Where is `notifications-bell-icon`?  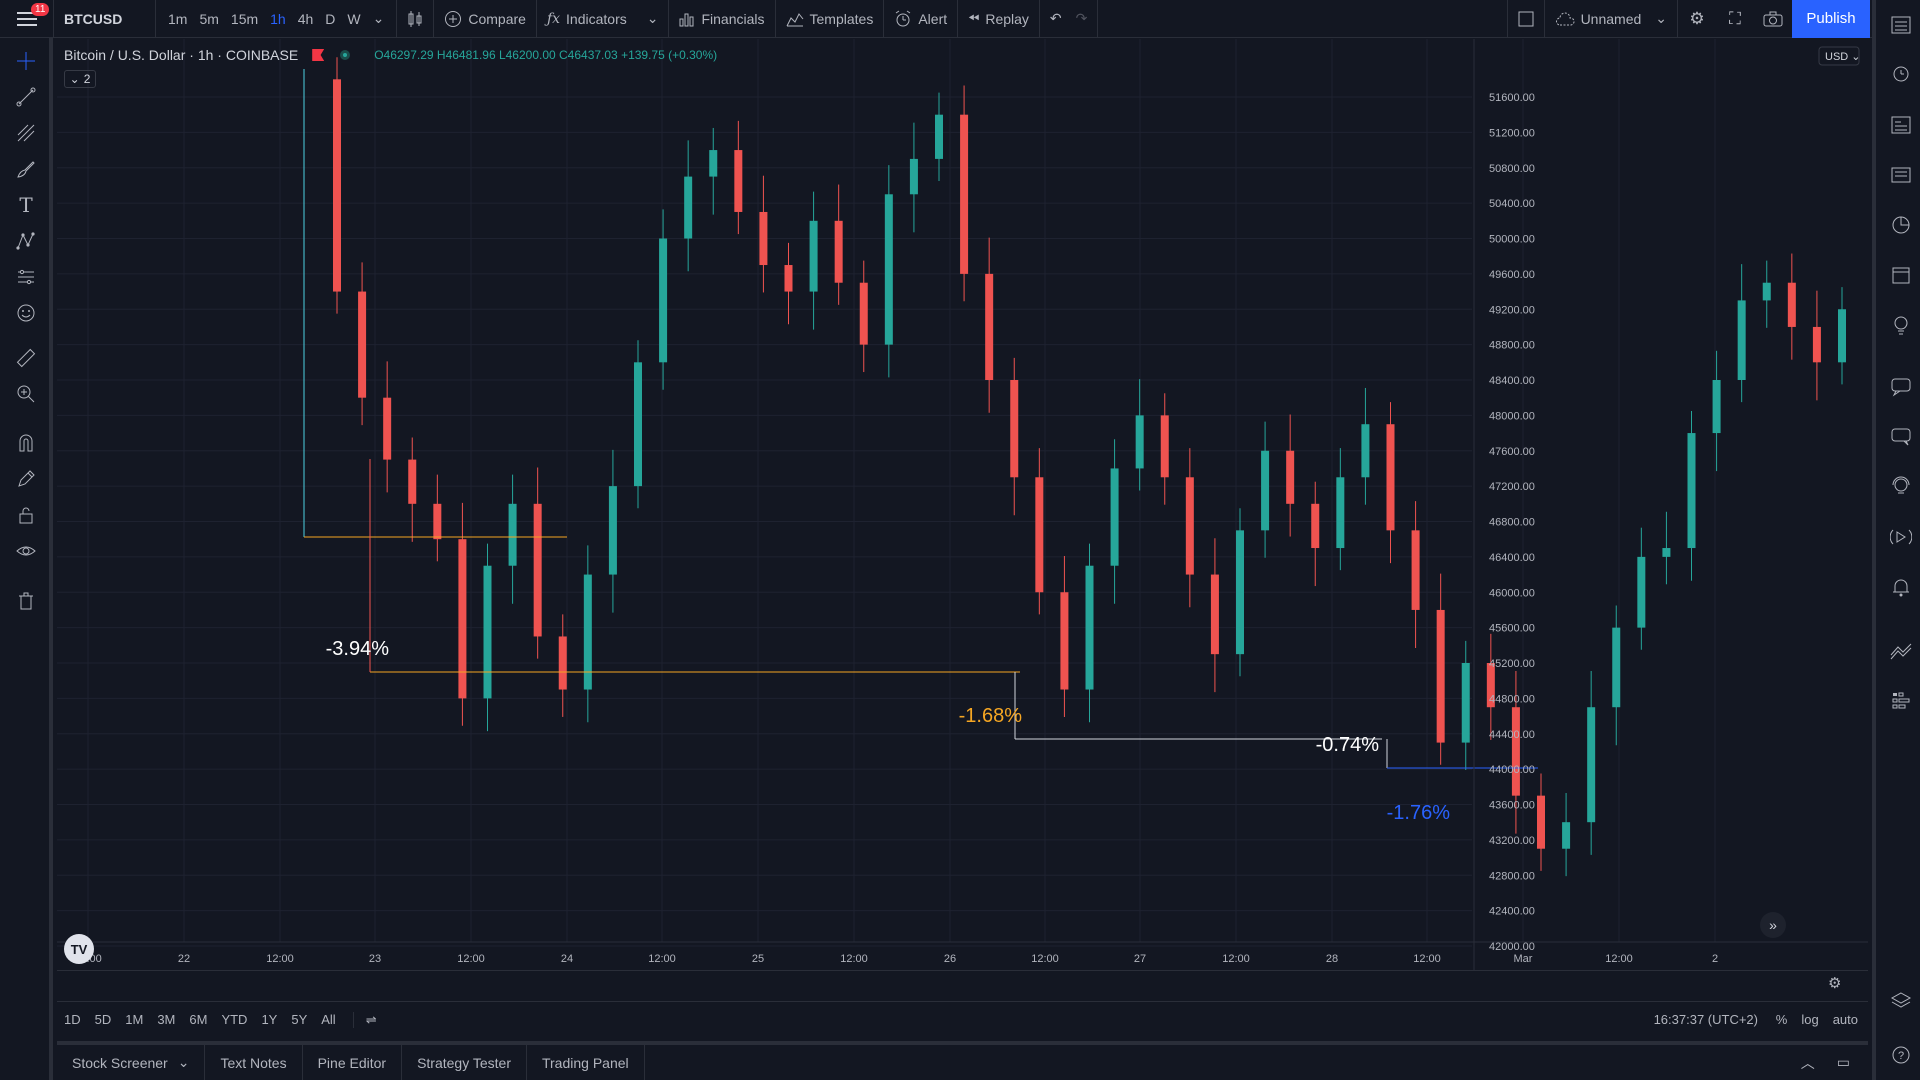 notifications-bell-icon is located at coordinates (1901, 587).